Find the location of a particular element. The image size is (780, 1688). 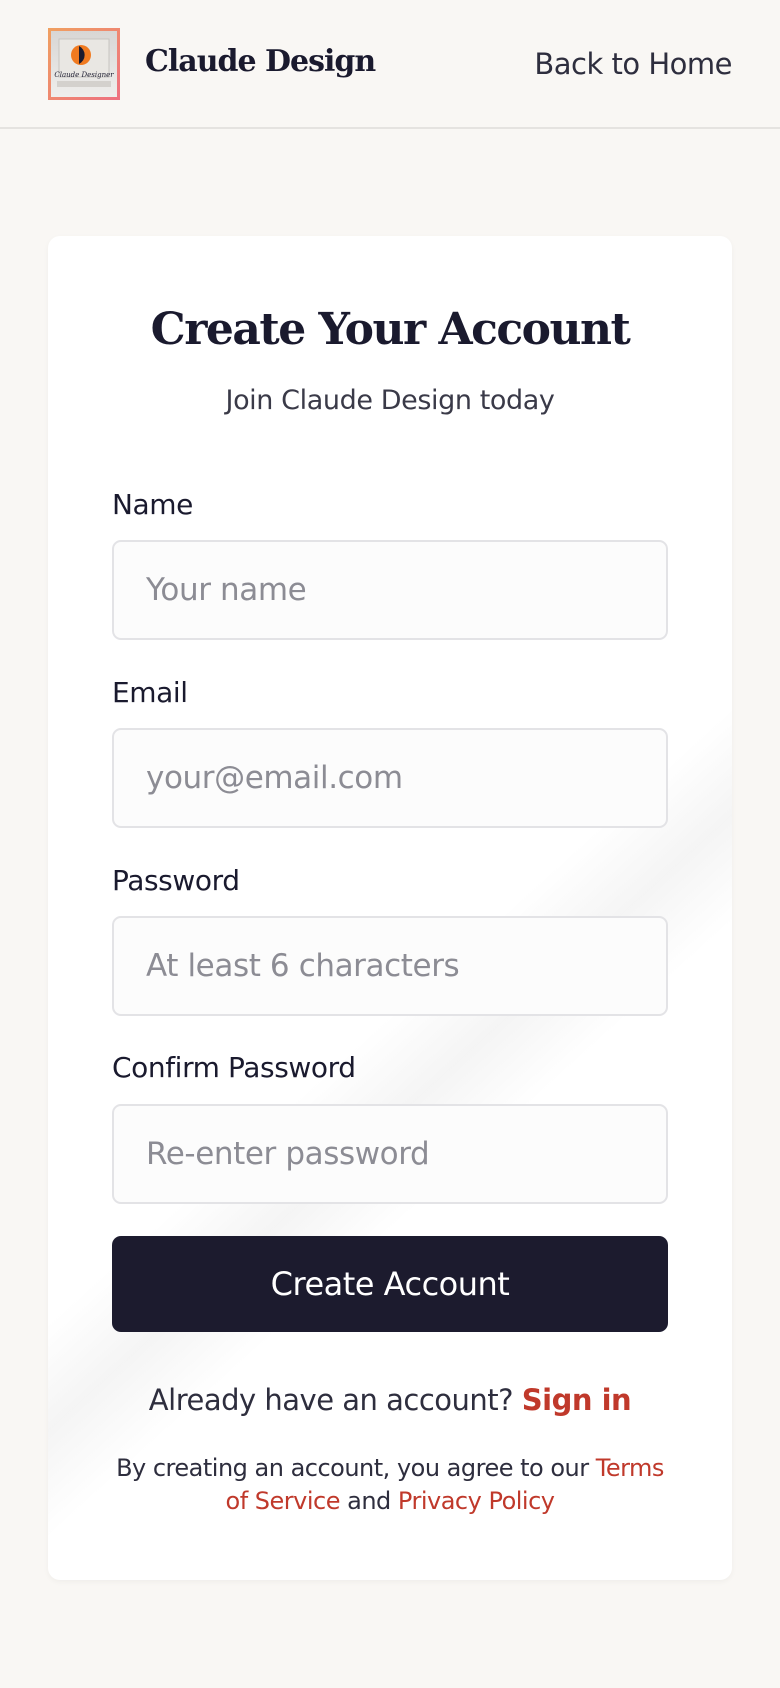

legal-prefix-text: By creating an account, you agree to our is located at coordinates (352, 1468).